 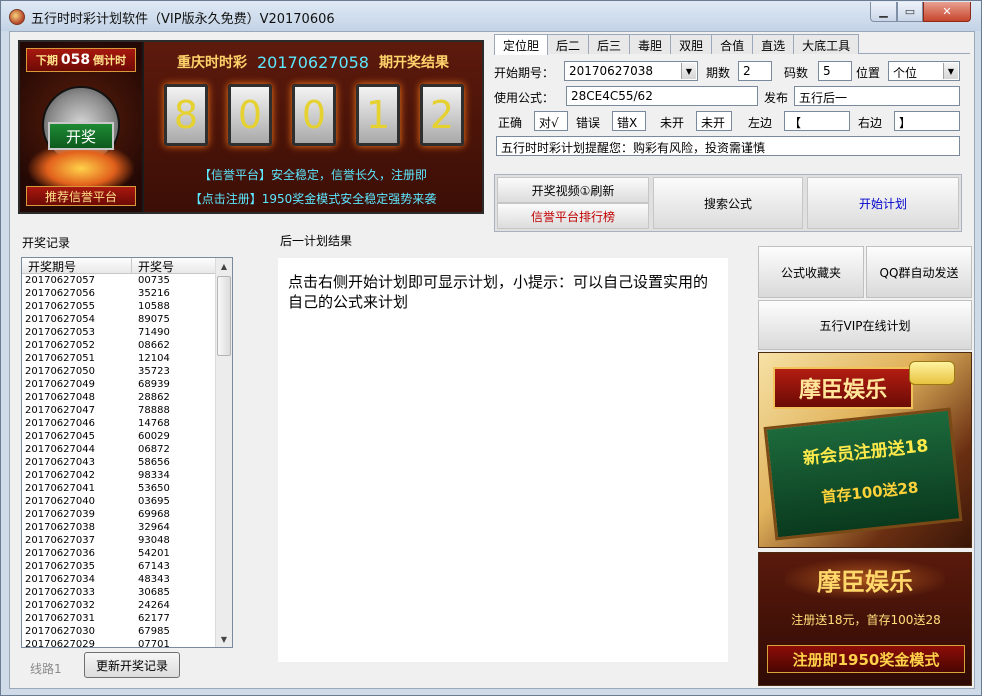 What do you see at coordinates (119, 489) in the screenshot?
I see `table-row: 20170627041 53650` at bounding box center [119, 489].